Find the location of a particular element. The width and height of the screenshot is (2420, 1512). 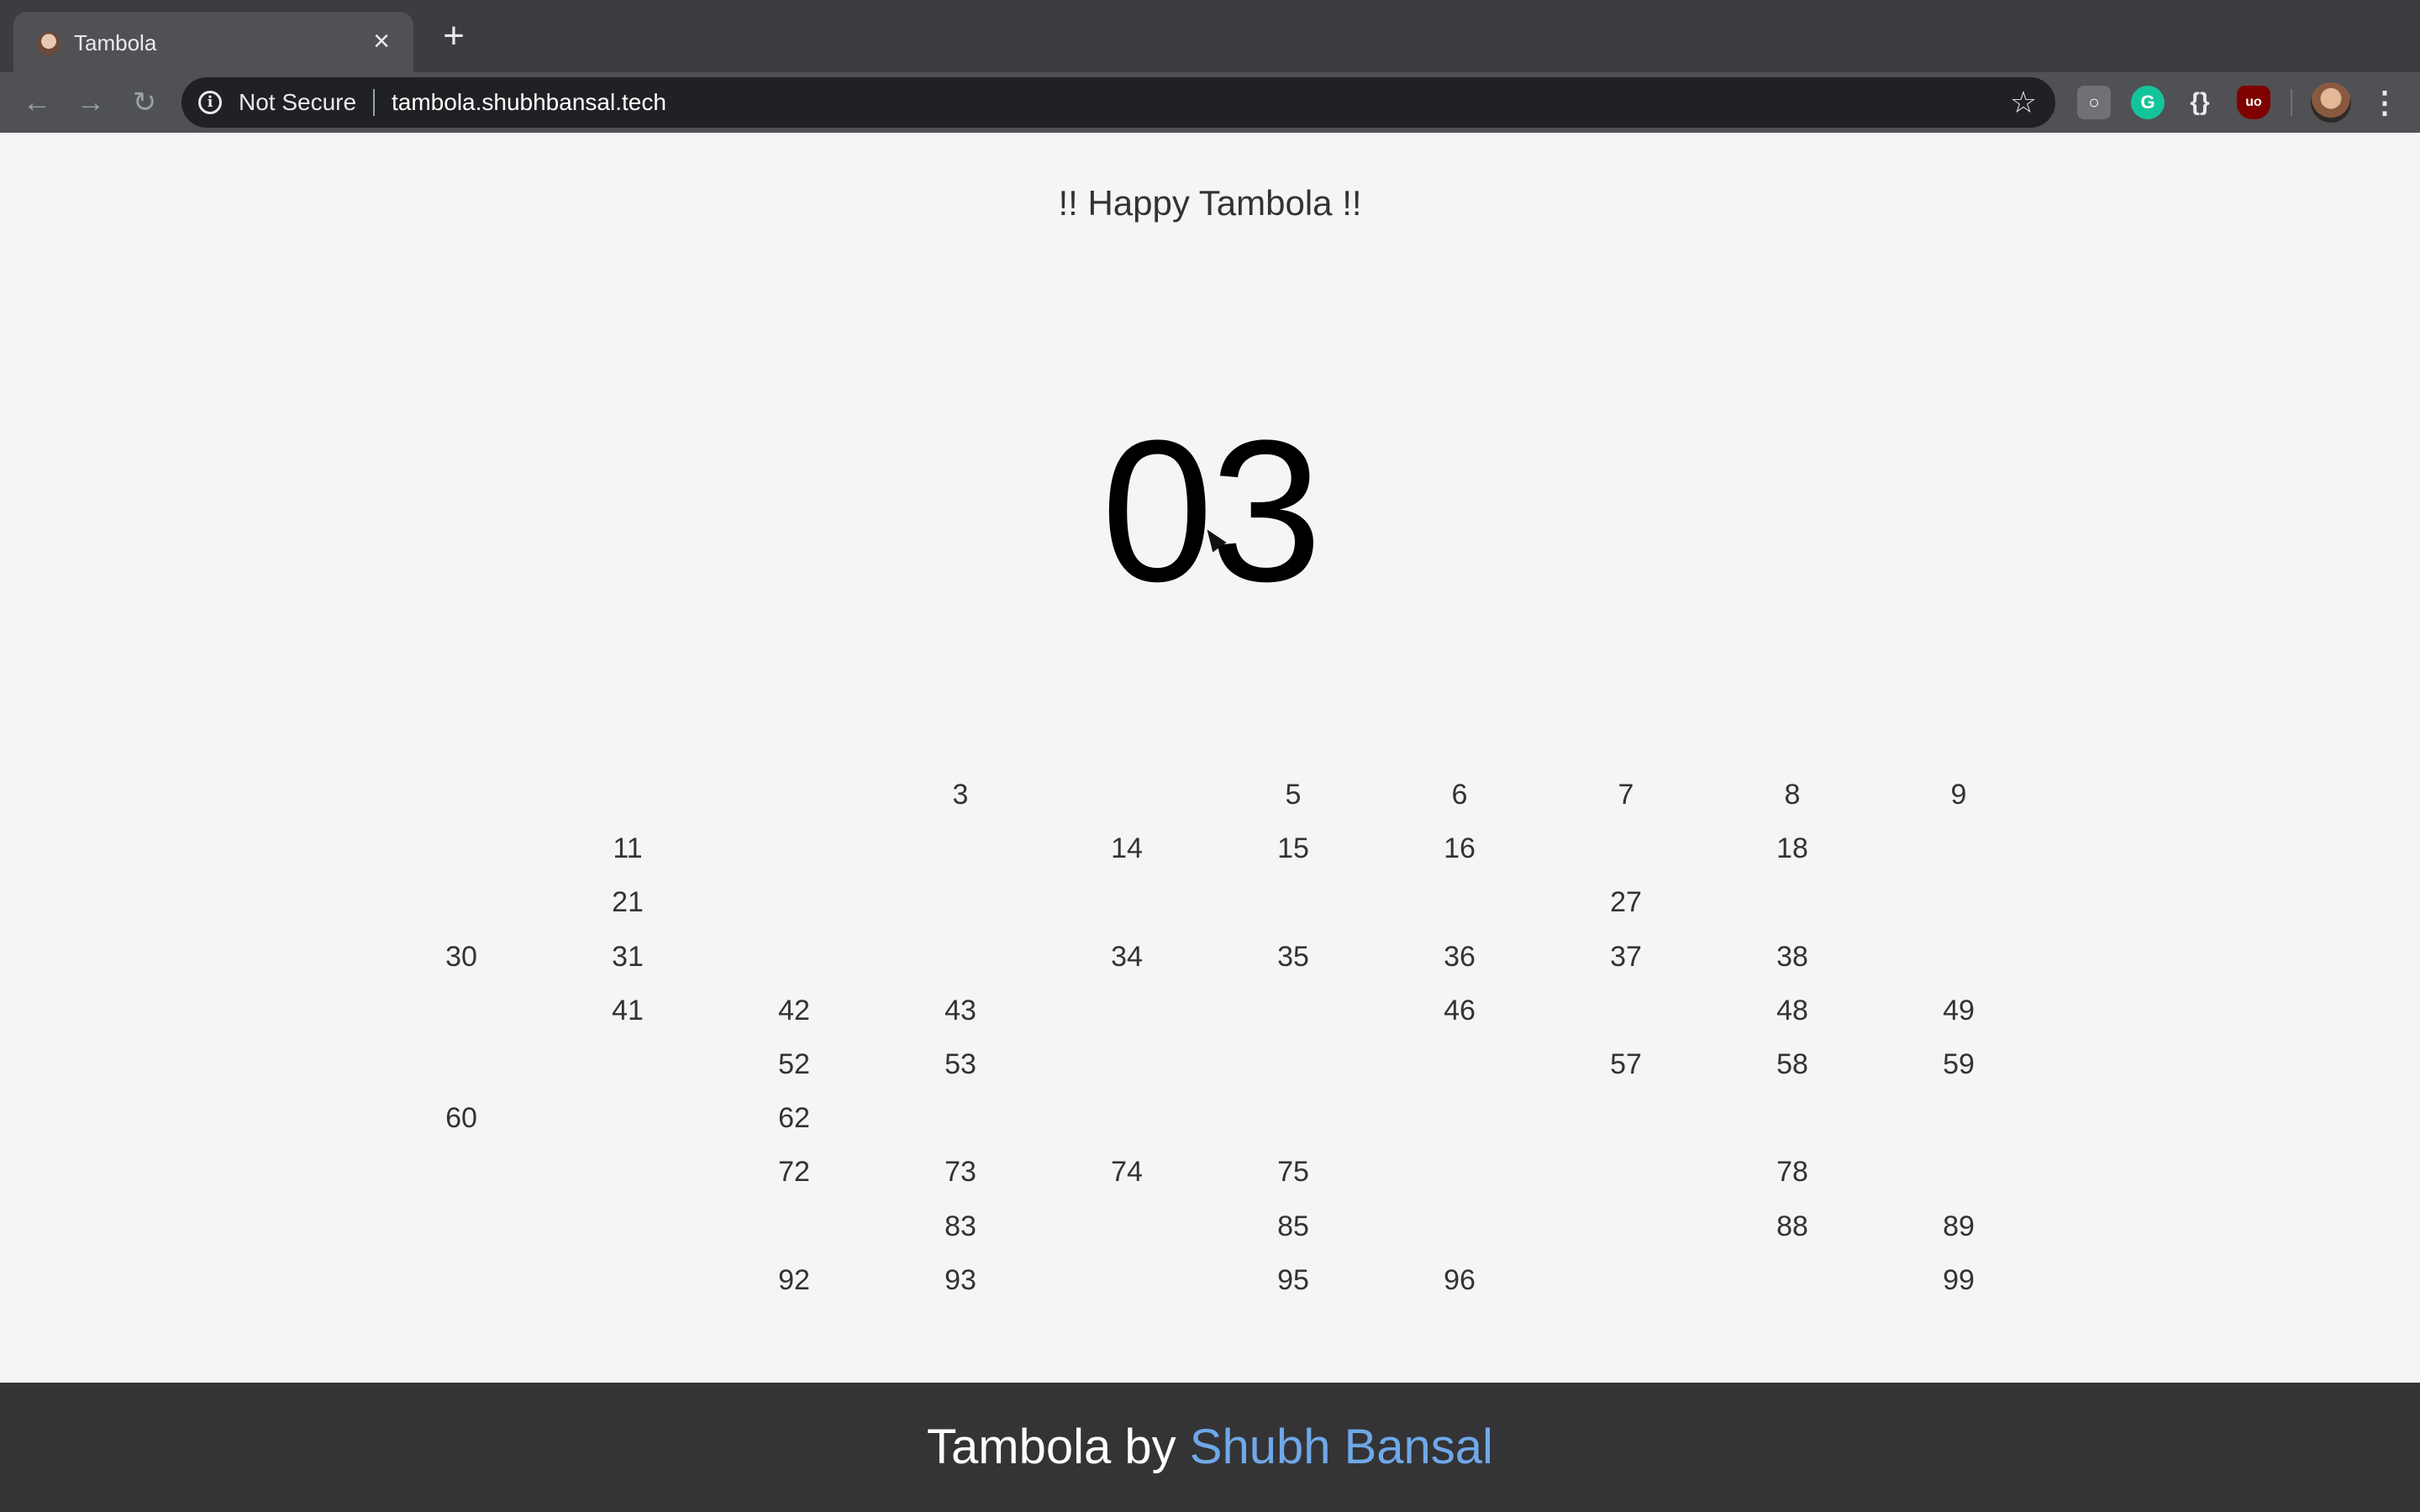

browser-tab: Tambola × is located at coordinates (213, 42).